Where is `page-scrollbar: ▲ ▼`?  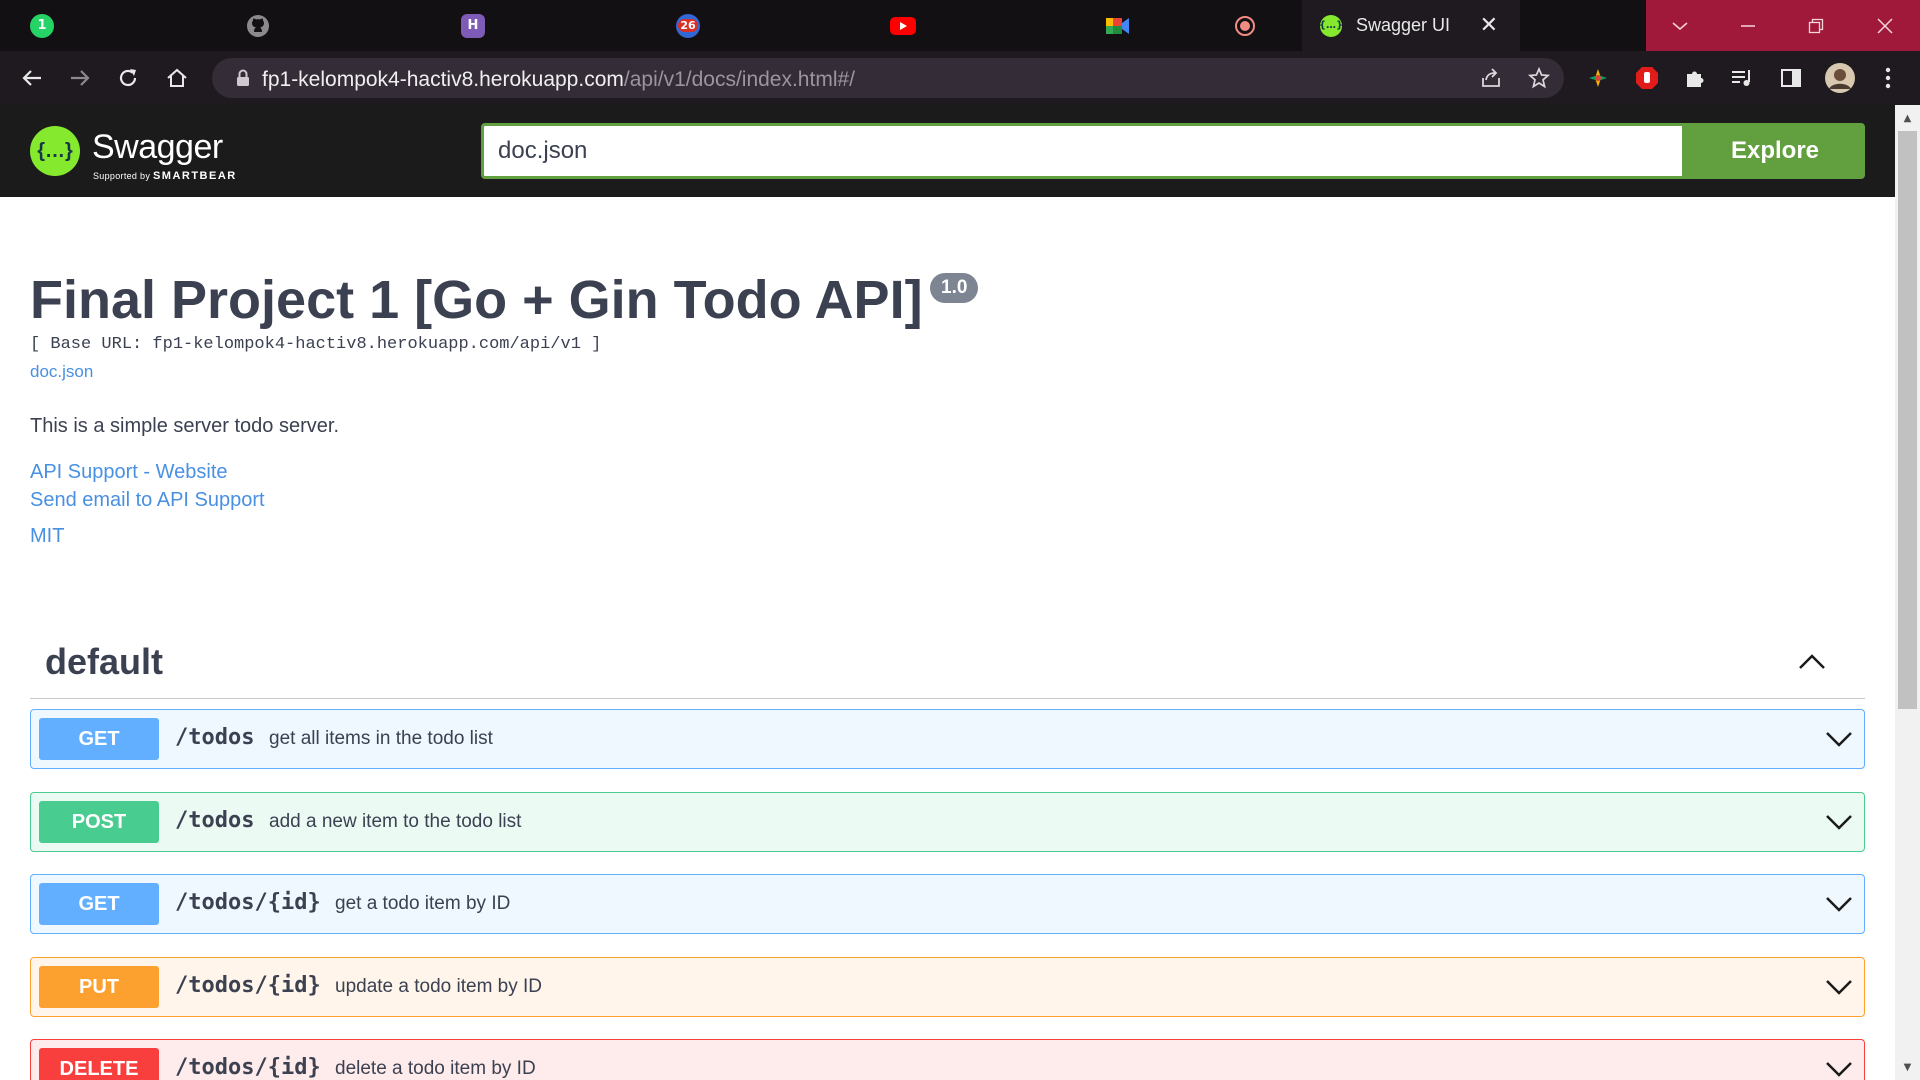
page-scrollbar: ▲ ▼ is located at coordinates (1907, 592).